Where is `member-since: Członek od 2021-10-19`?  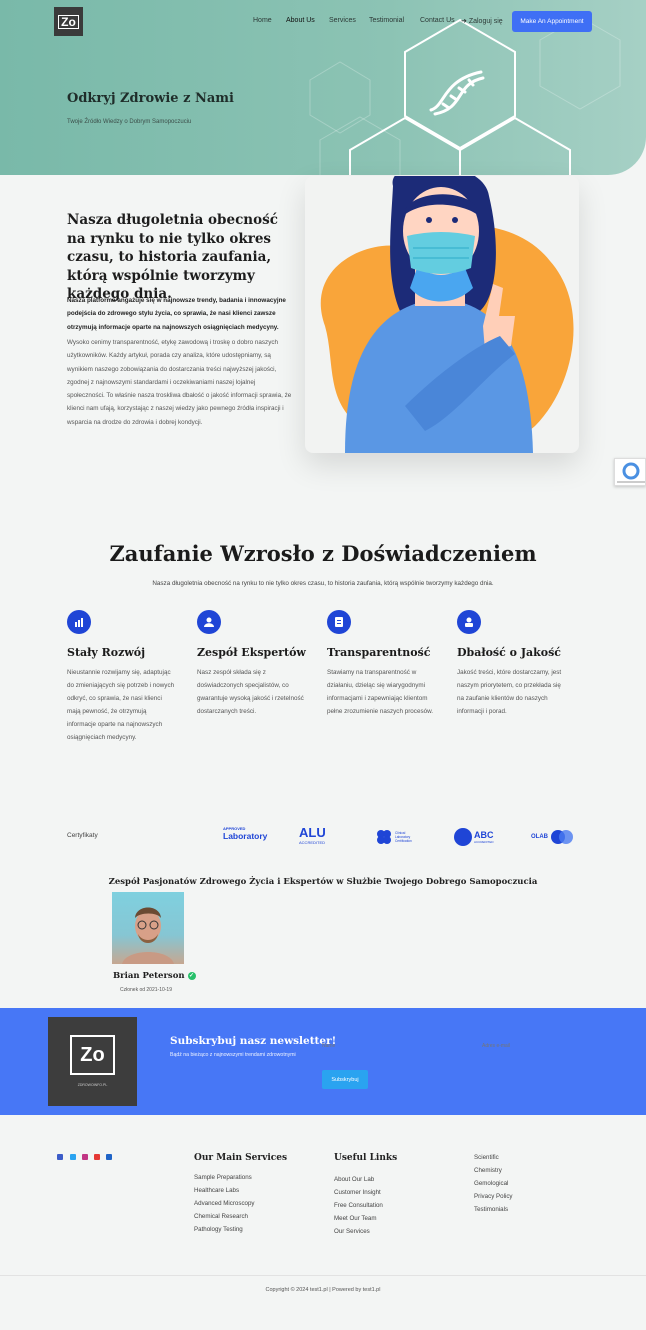 member-since: Członek od 2021-10-19 is located at coordinates (146, 990).